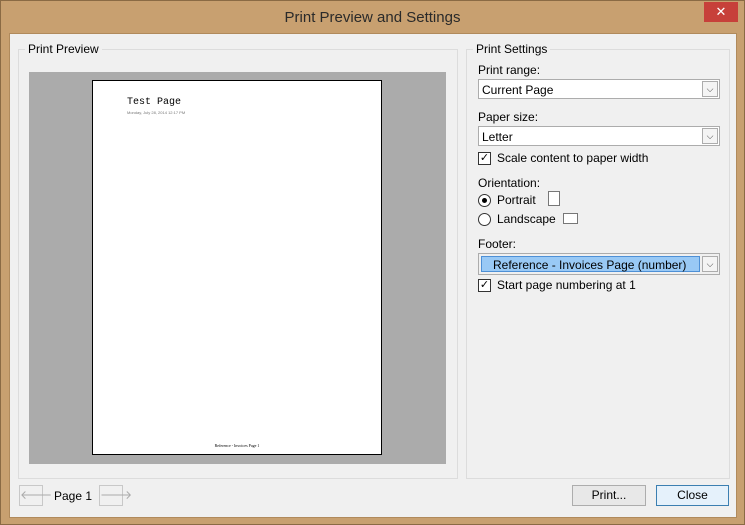 This screenshot has width=745, height=525. I want to click on portrait-page-icon, so click(554, 198).